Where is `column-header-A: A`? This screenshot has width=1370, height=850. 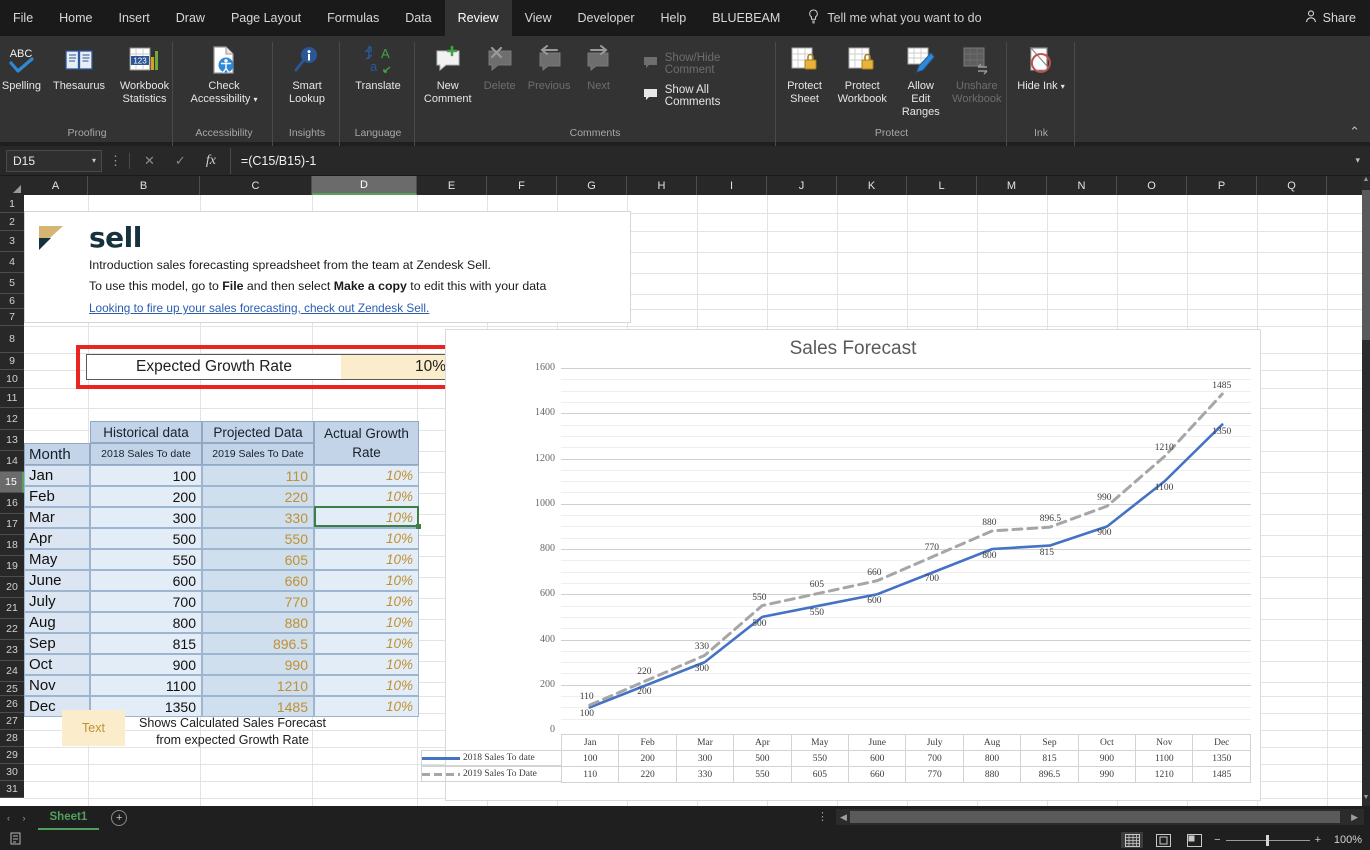 column-header-A: A is located at coordinates (56, 185).